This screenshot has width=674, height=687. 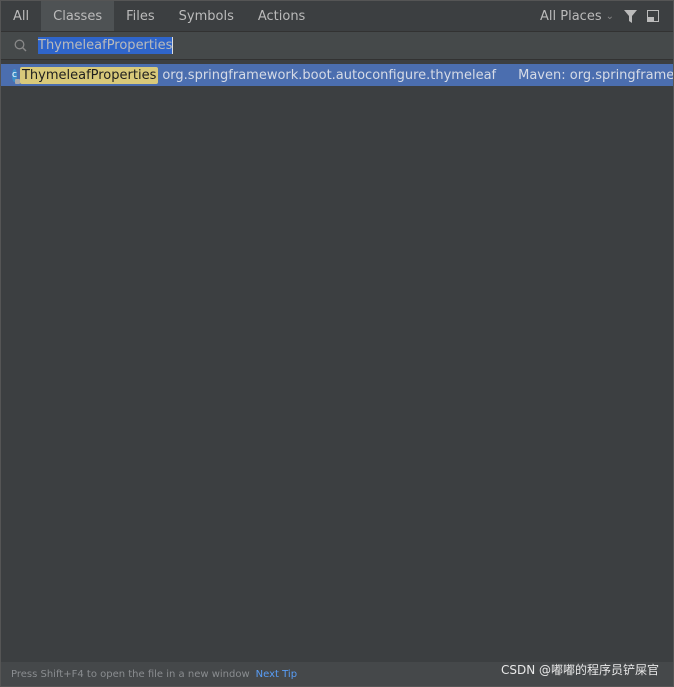 What do you see at coordinates (282, 16) in the screenshot?
I see `tab-actions: Actions` at bounding box center [282, 16].